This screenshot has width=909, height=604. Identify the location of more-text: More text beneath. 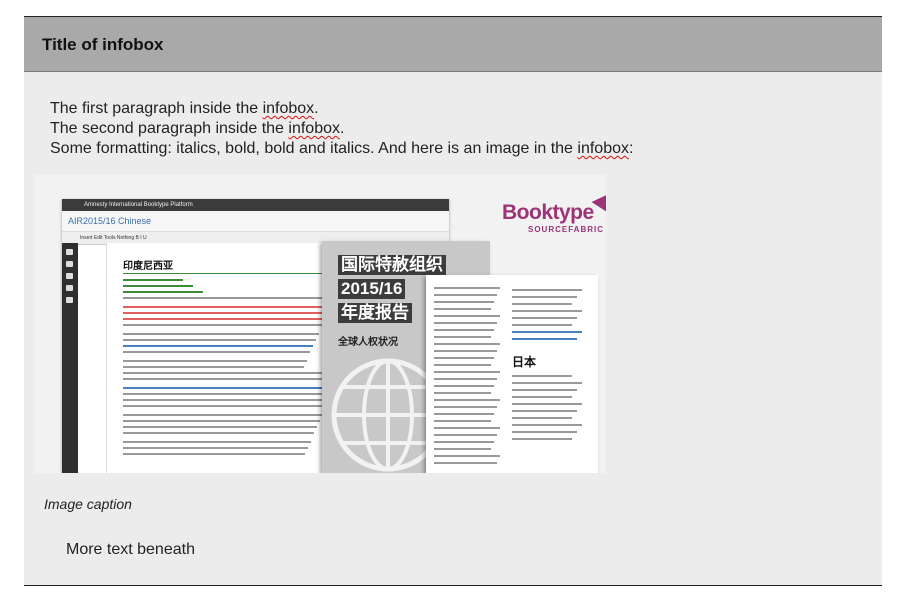
(130, 549).